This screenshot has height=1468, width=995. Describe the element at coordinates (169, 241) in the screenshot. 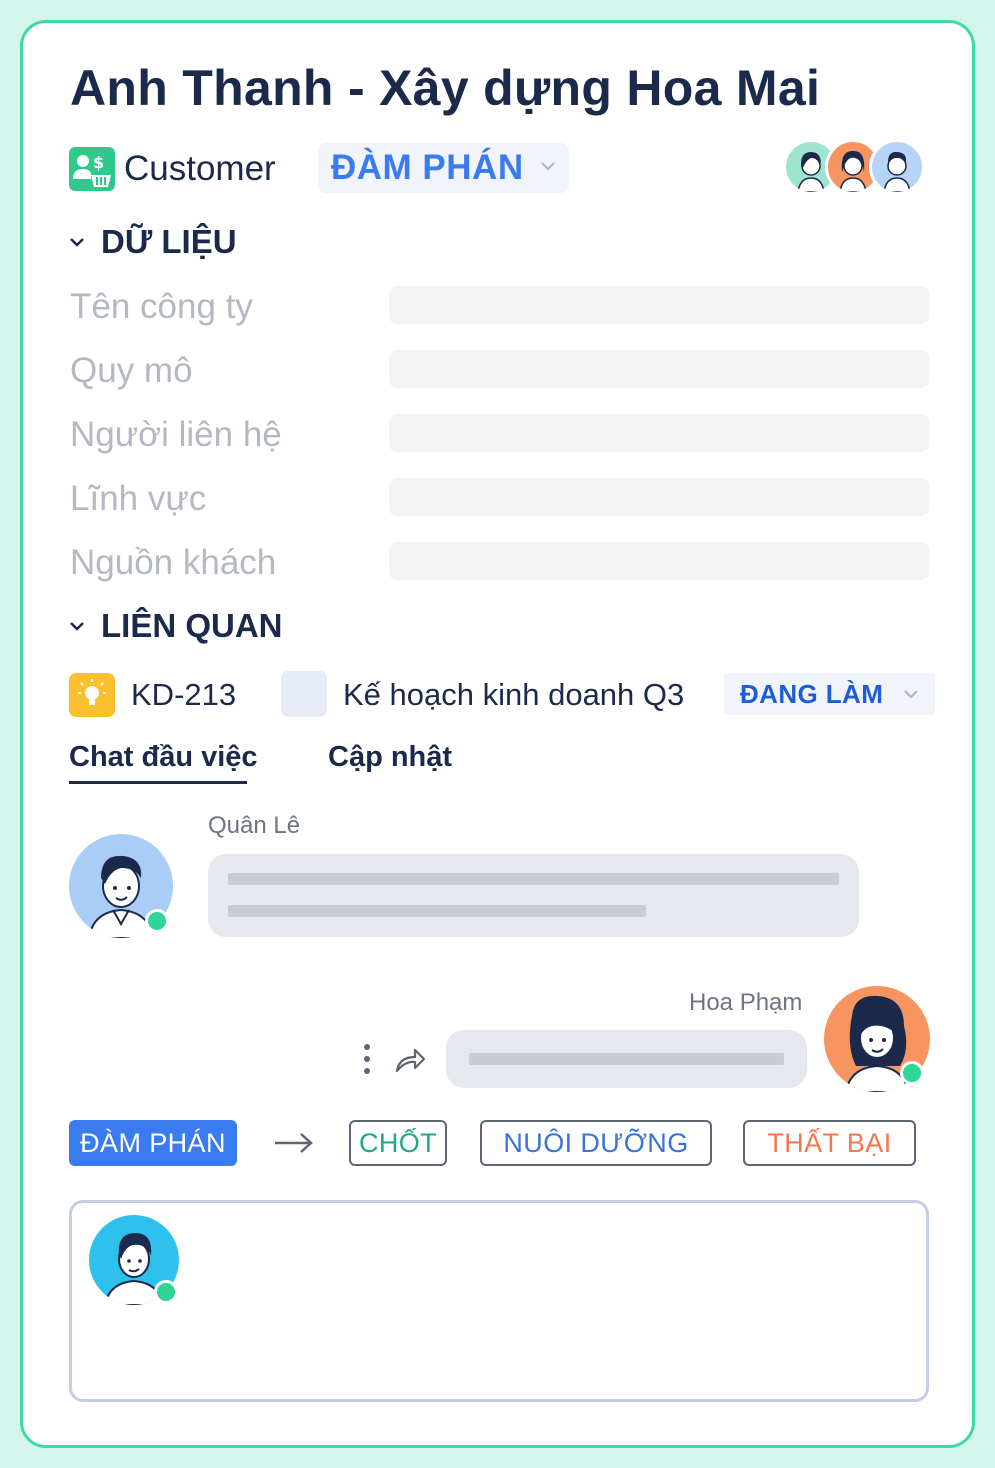

I see `section-data-title: DỮ LIỆU` at that location.